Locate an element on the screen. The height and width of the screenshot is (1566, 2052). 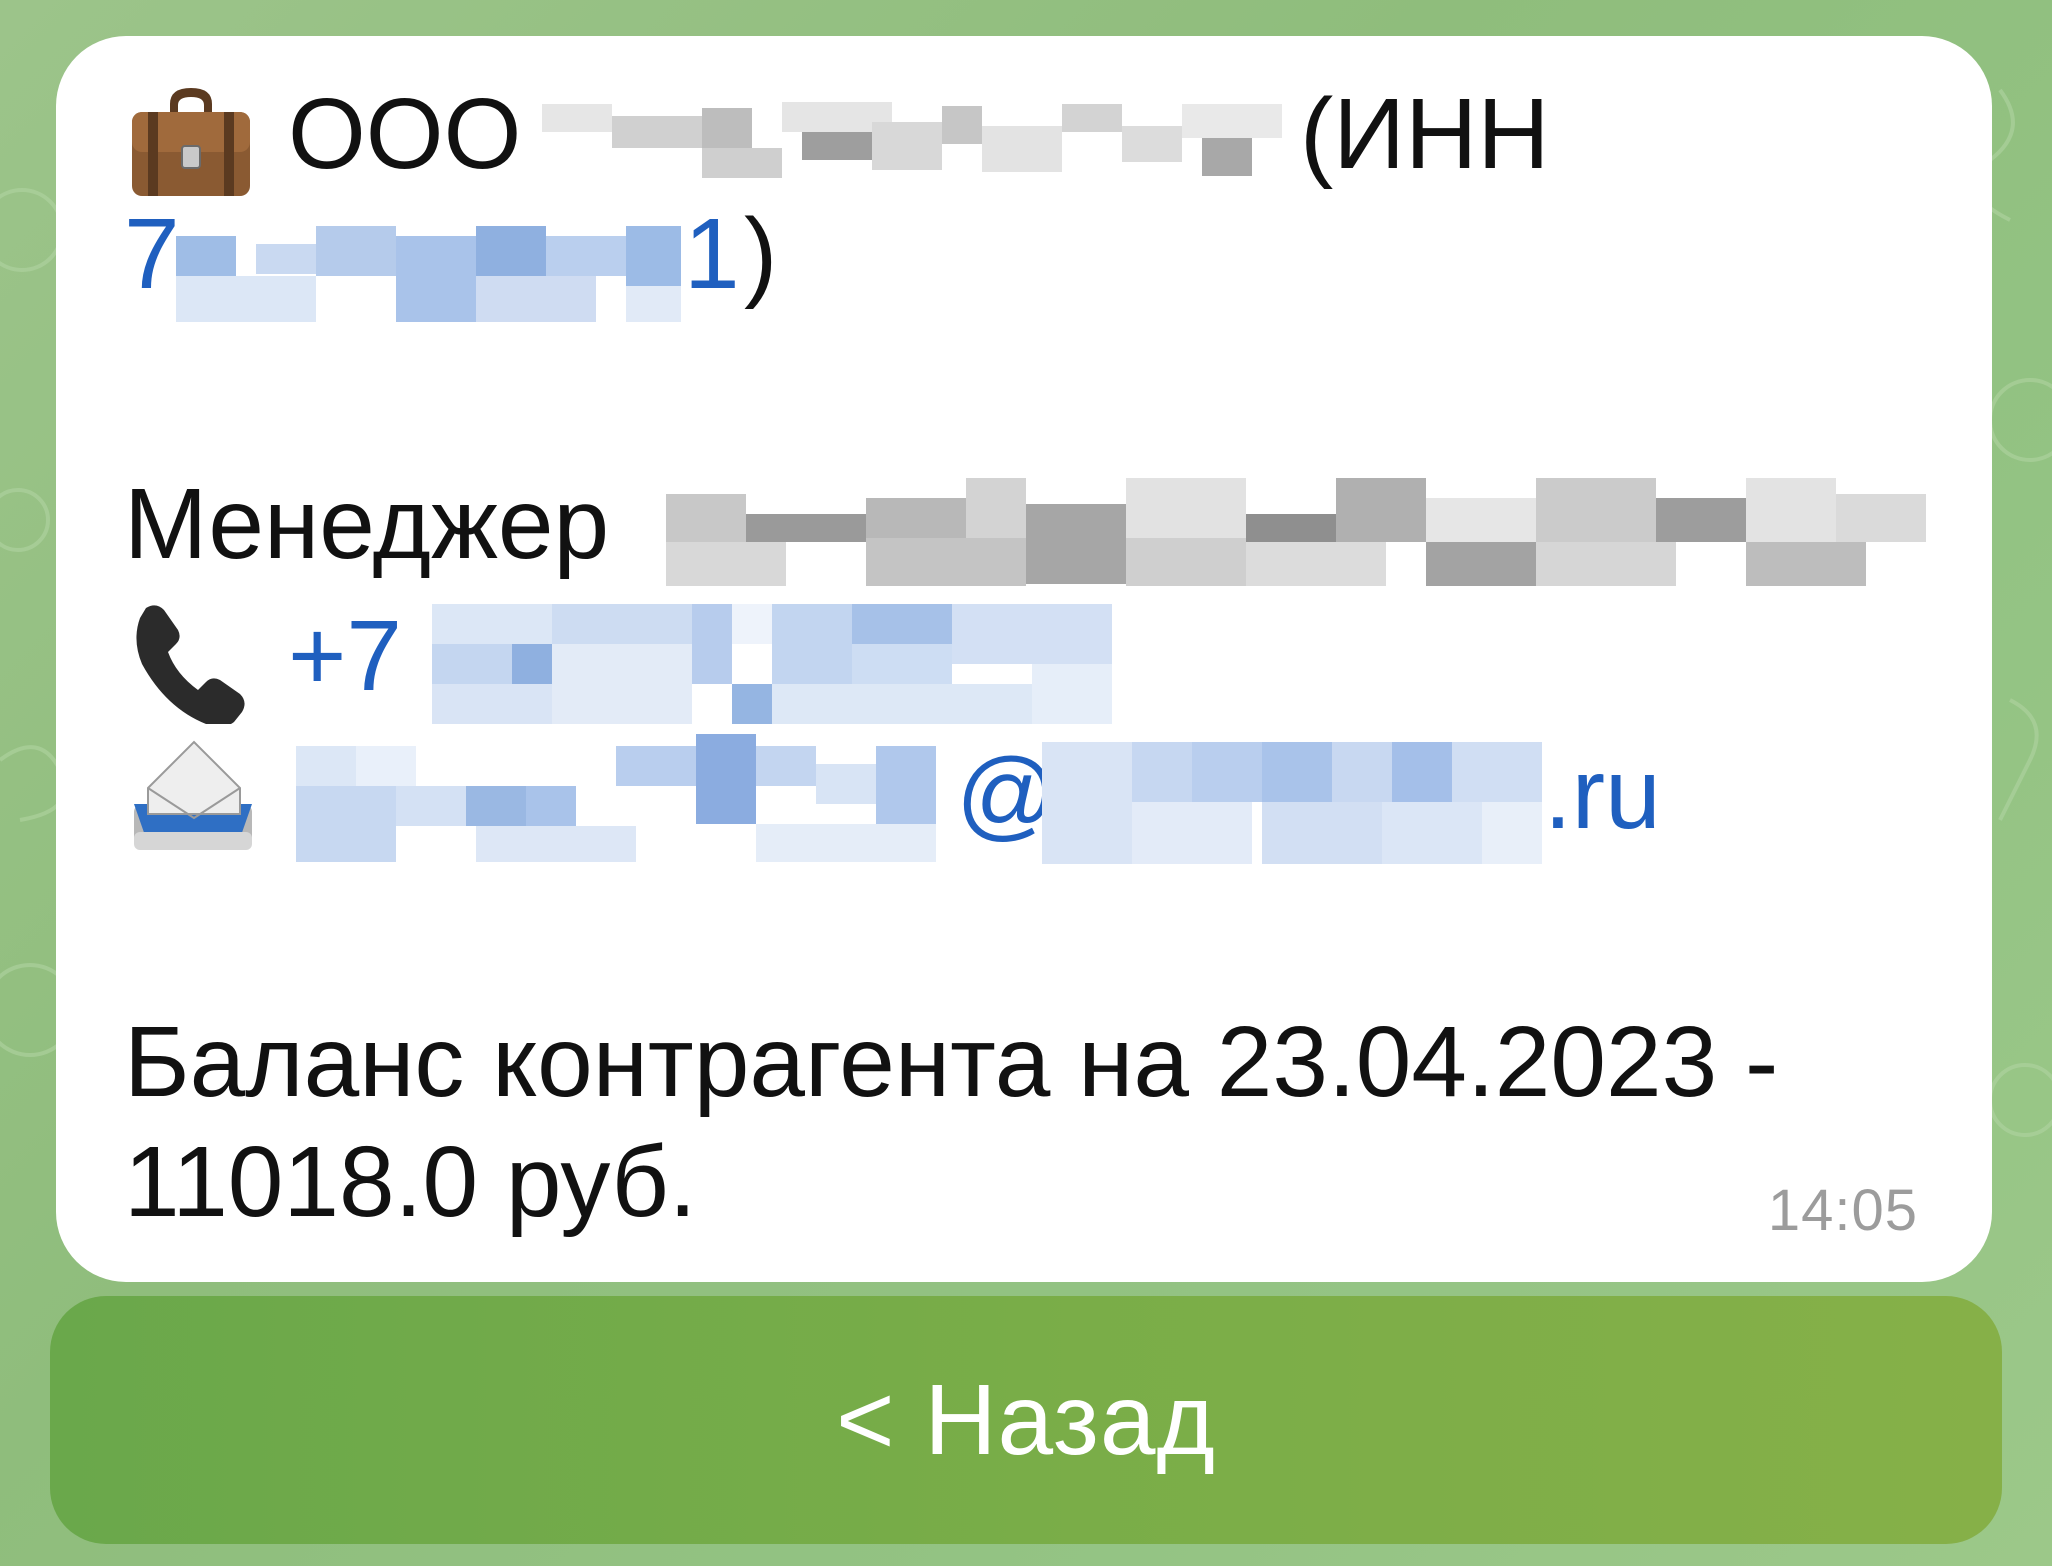
company-name-redacted is located at coordinates (918, 134).